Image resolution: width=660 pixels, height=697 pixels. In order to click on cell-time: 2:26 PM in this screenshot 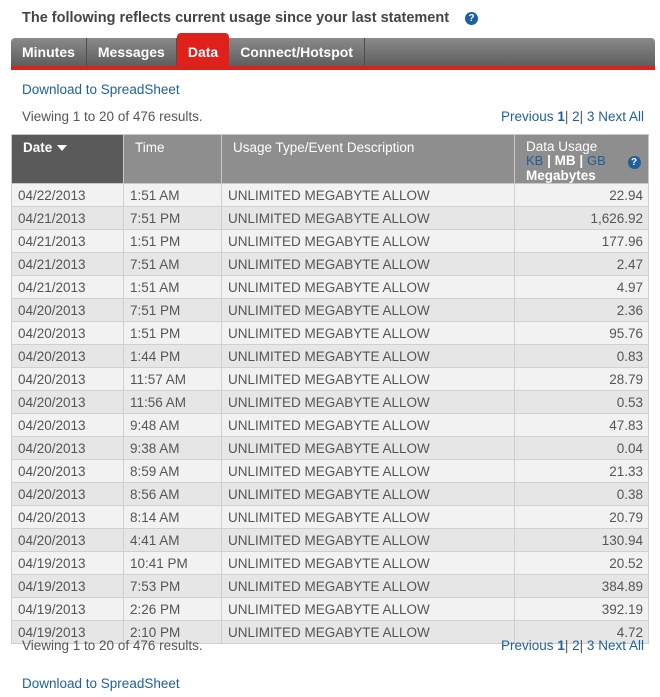, I will do `click(172, 609)`.